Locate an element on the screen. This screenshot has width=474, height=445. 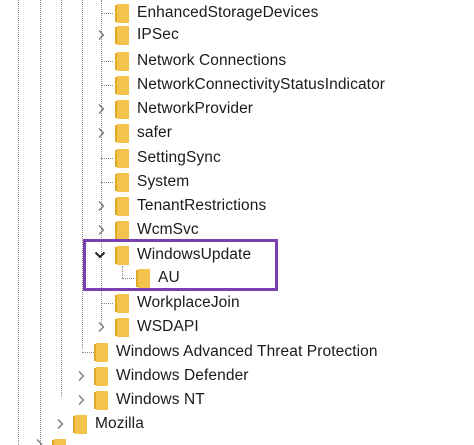
tree-node-network-connections: Network Connections is located at coordinates (200, 61).